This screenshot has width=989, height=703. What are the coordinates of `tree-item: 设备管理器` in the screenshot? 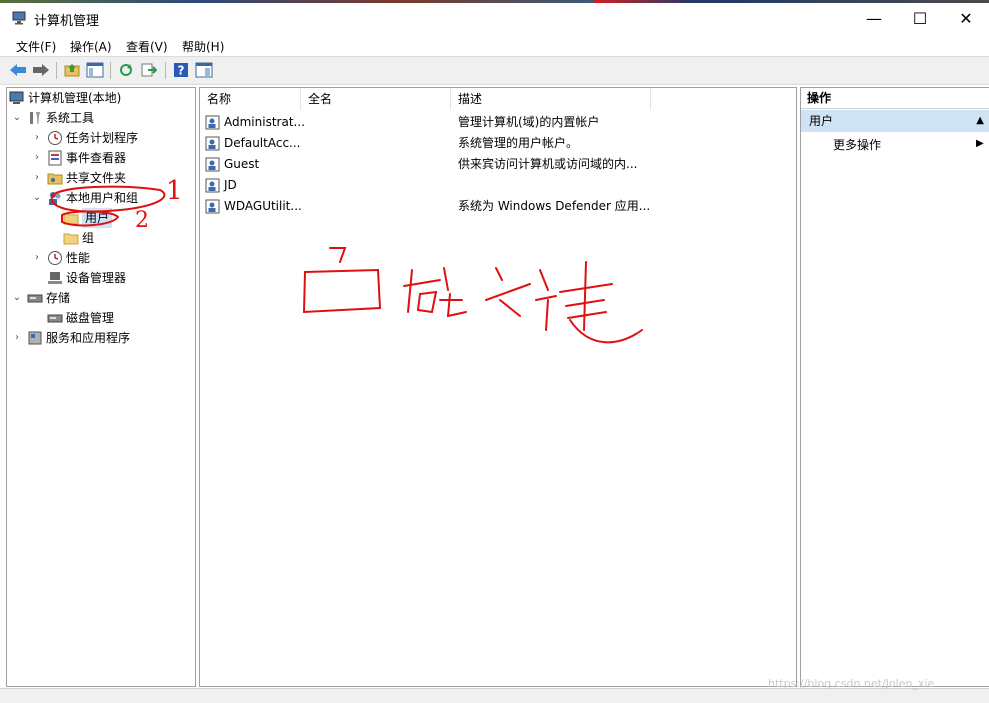 It's located at (78, 278).